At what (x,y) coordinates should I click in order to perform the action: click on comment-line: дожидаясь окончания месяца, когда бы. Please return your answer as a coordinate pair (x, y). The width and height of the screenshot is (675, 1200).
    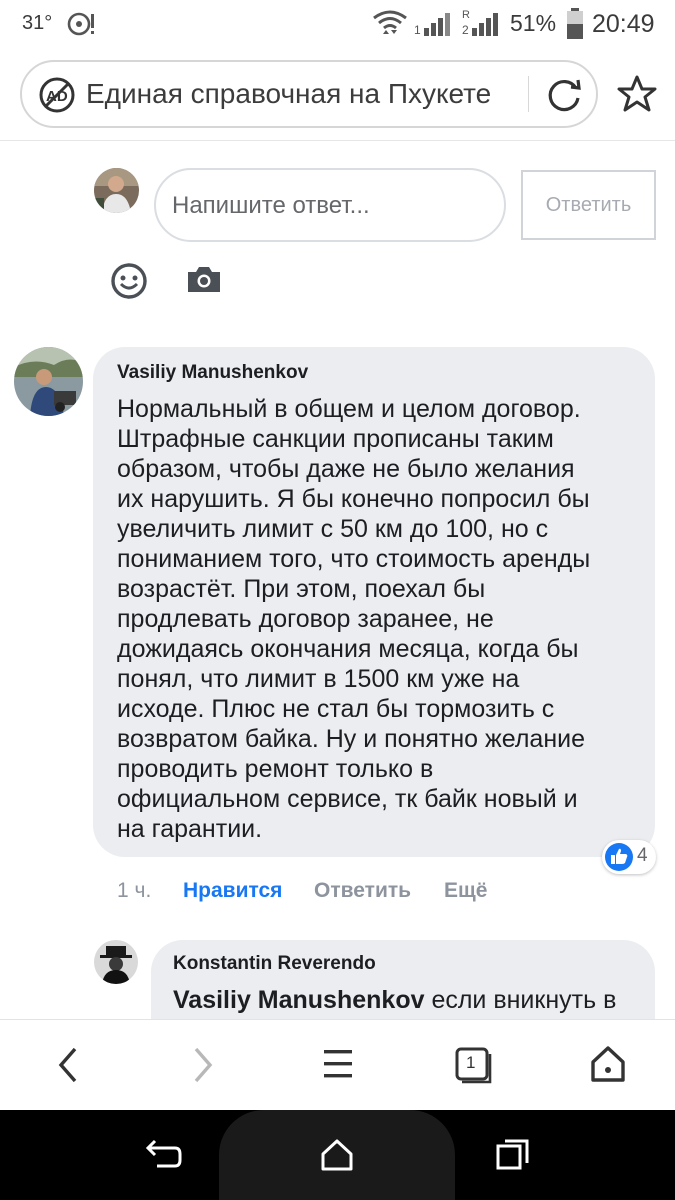
    Looking at the image, I should click on (348, 649).